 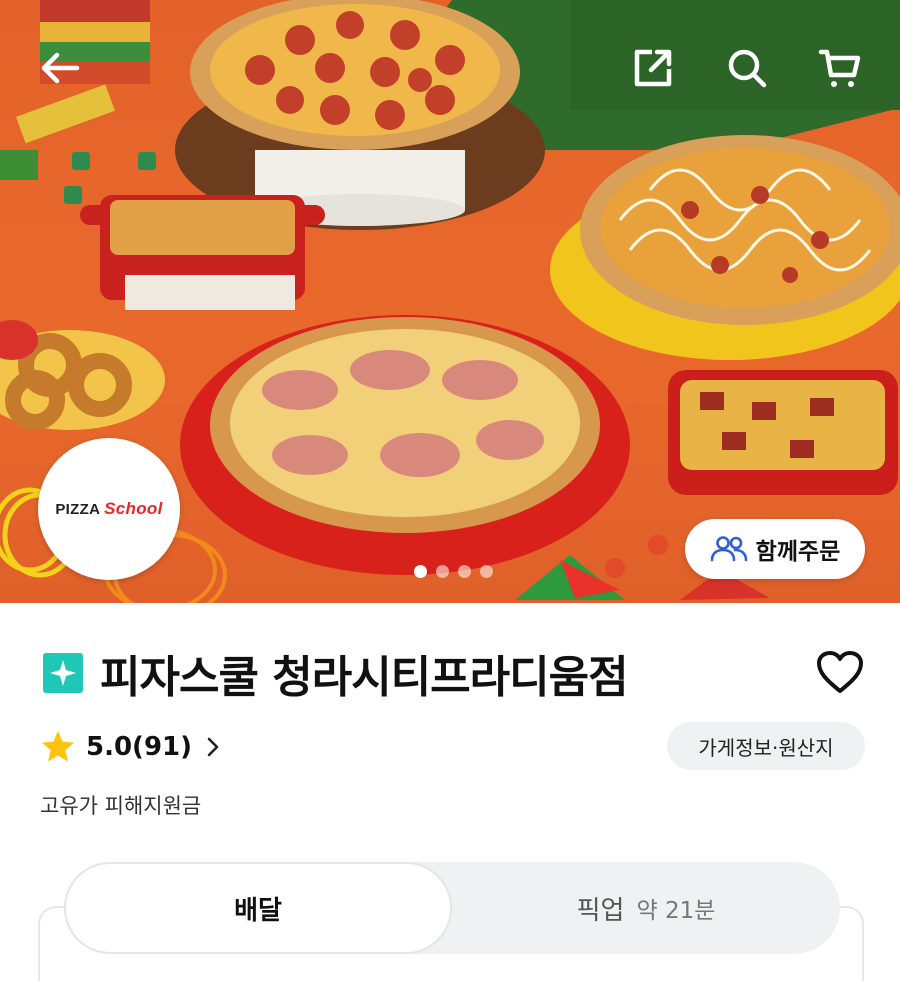 I want to click on search-icon, so click(x=747, y=68).